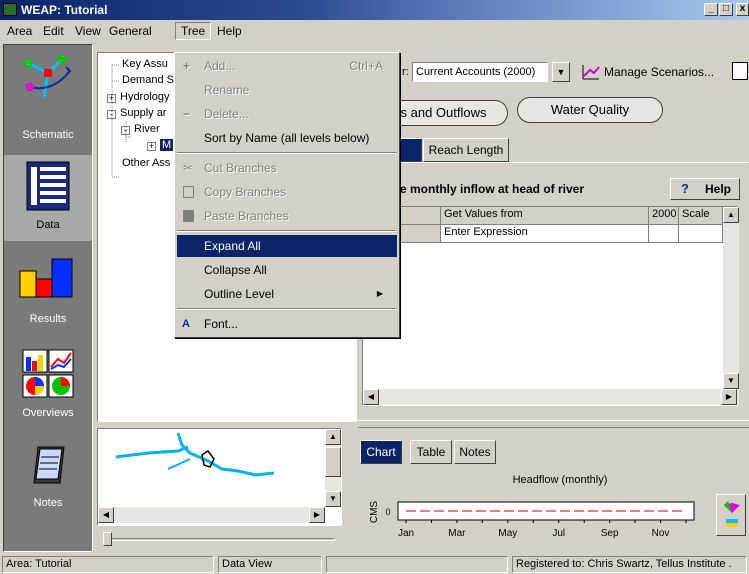 The height and width of the screenshot is (574, 749). I want to click on expand-main-river-icon: +, so click(151, 146).